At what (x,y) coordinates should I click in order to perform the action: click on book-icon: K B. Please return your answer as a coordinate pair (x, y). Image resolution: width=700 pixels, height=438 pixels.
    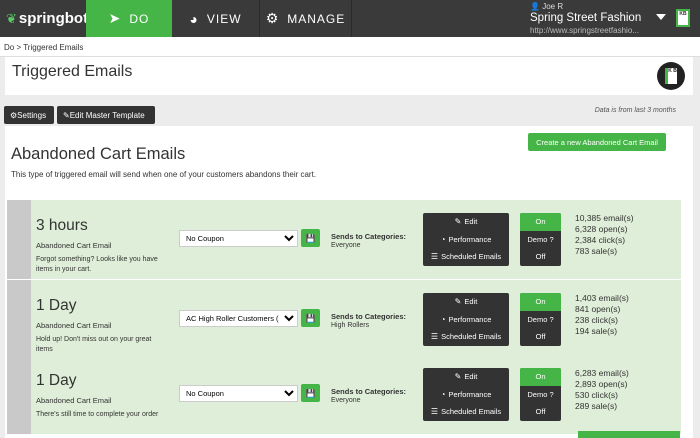
    Looking at the image, I should click on (671, 76).